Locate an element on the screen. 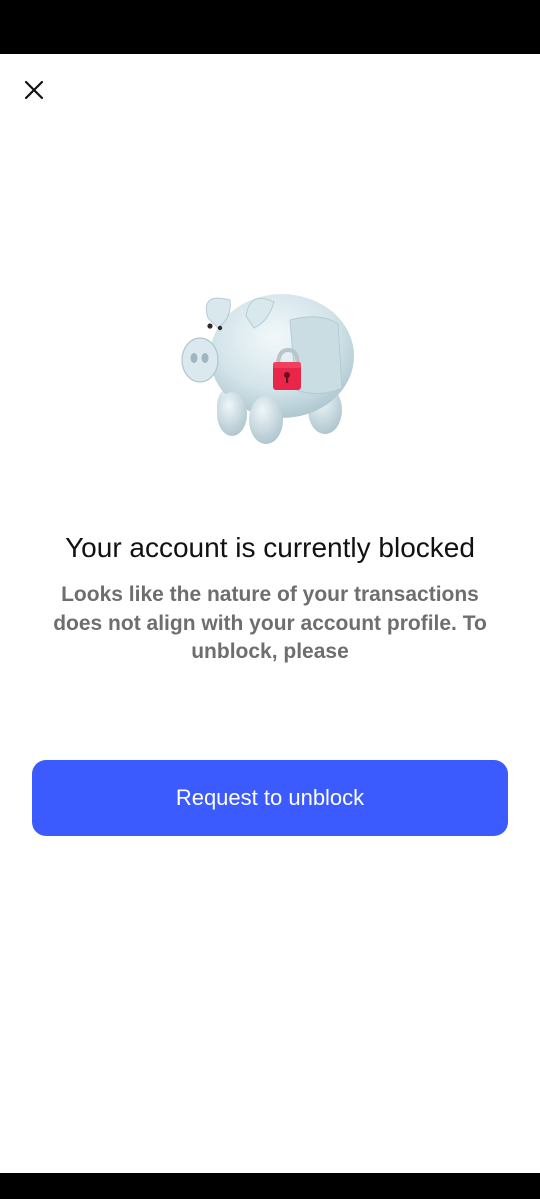  close-button is located at coordinates (34, 90).